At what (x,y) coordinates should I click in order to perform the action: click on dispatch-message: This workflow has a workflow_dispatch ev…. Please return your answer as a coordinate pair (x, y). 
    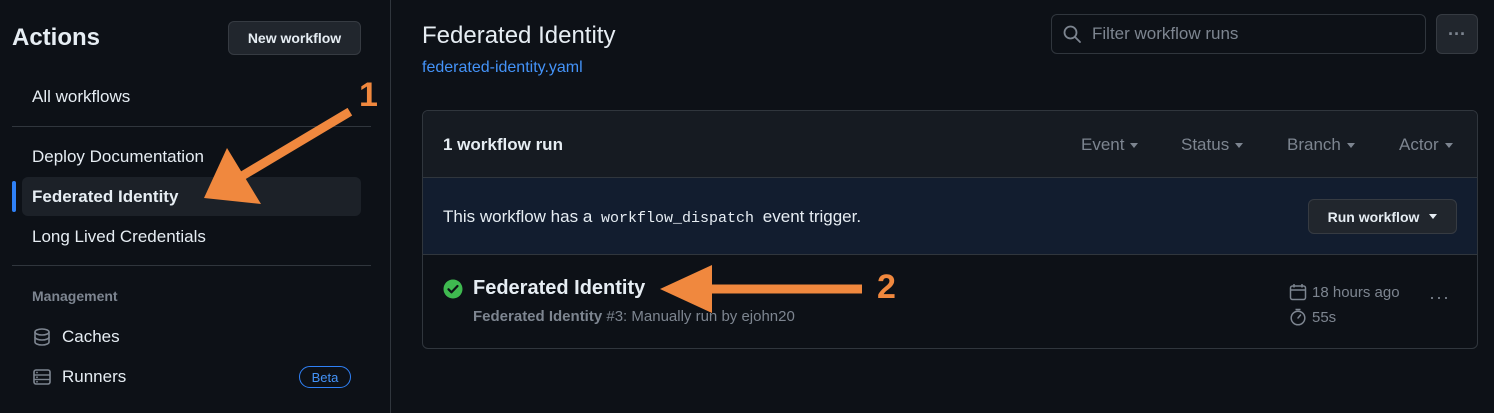
    Looking at the image, I should click on (652, 217).